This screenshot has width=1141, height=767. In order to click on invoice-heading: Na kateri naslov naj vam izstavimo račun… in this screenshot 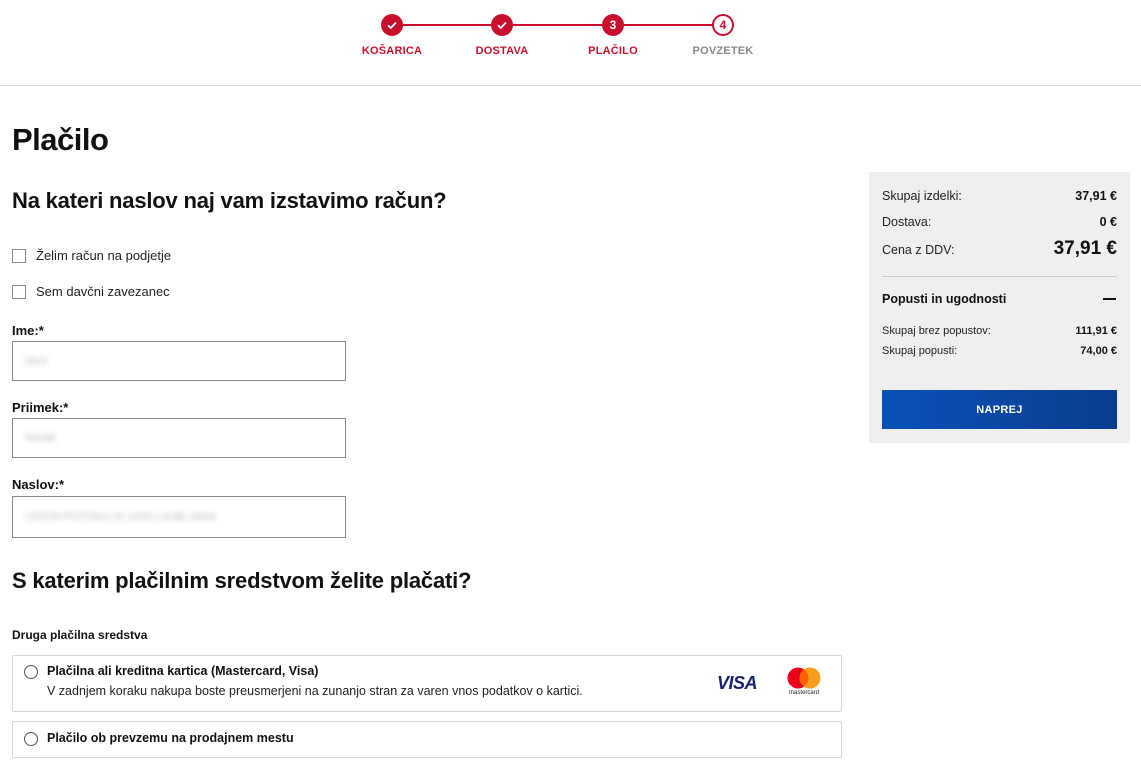, I will do `click(229, 200)`.